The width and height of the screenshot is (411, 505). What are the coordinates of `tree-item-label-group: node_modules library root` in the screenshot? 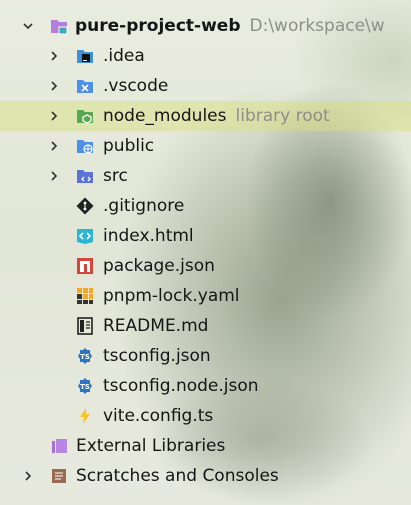 It's located at (216, 116).